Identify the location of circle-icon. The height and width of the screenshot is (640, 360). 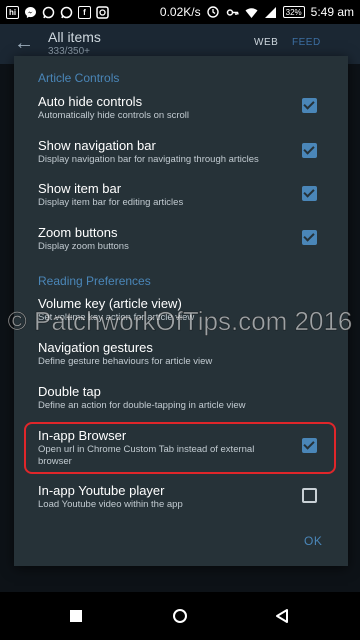
(180, 616).